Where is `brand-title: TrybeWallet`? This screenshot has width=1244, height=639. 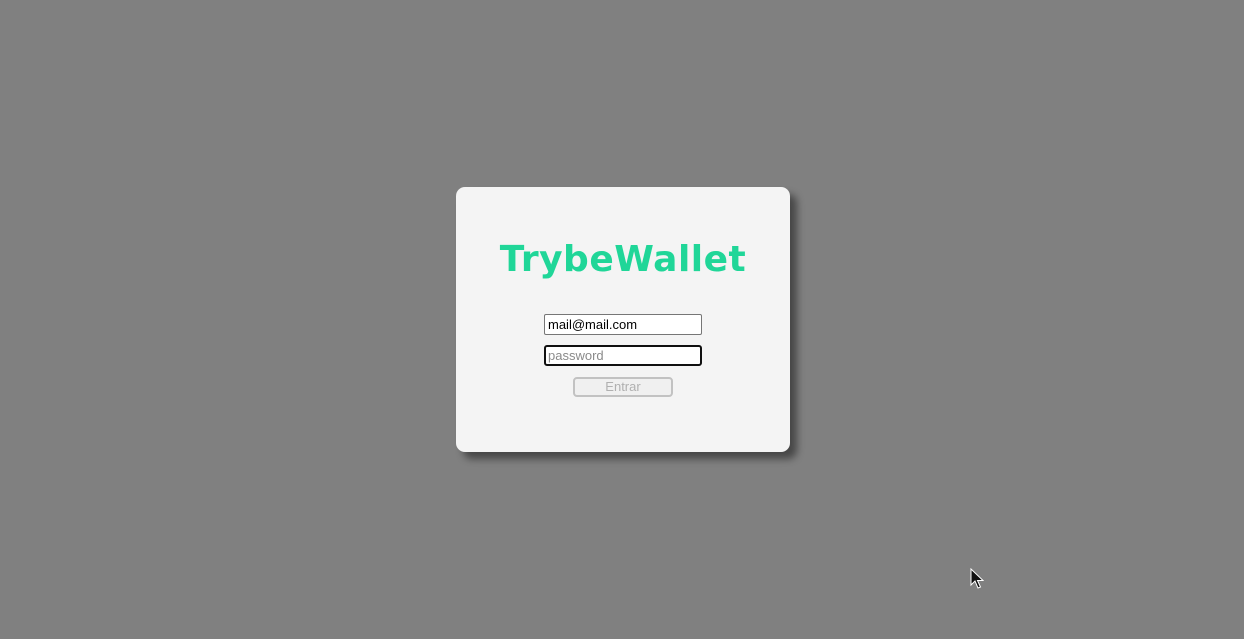 brand-title: TrybeWallet is located at coordinates (623, 259).